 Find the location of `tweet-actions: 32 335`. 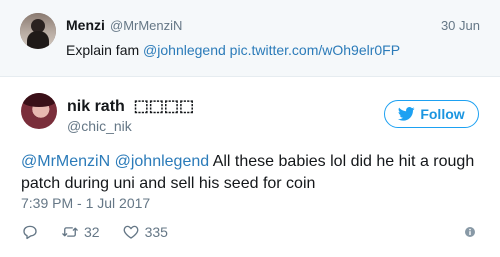

tweet-actions: 32 335 is located at coordinates (105, 232).